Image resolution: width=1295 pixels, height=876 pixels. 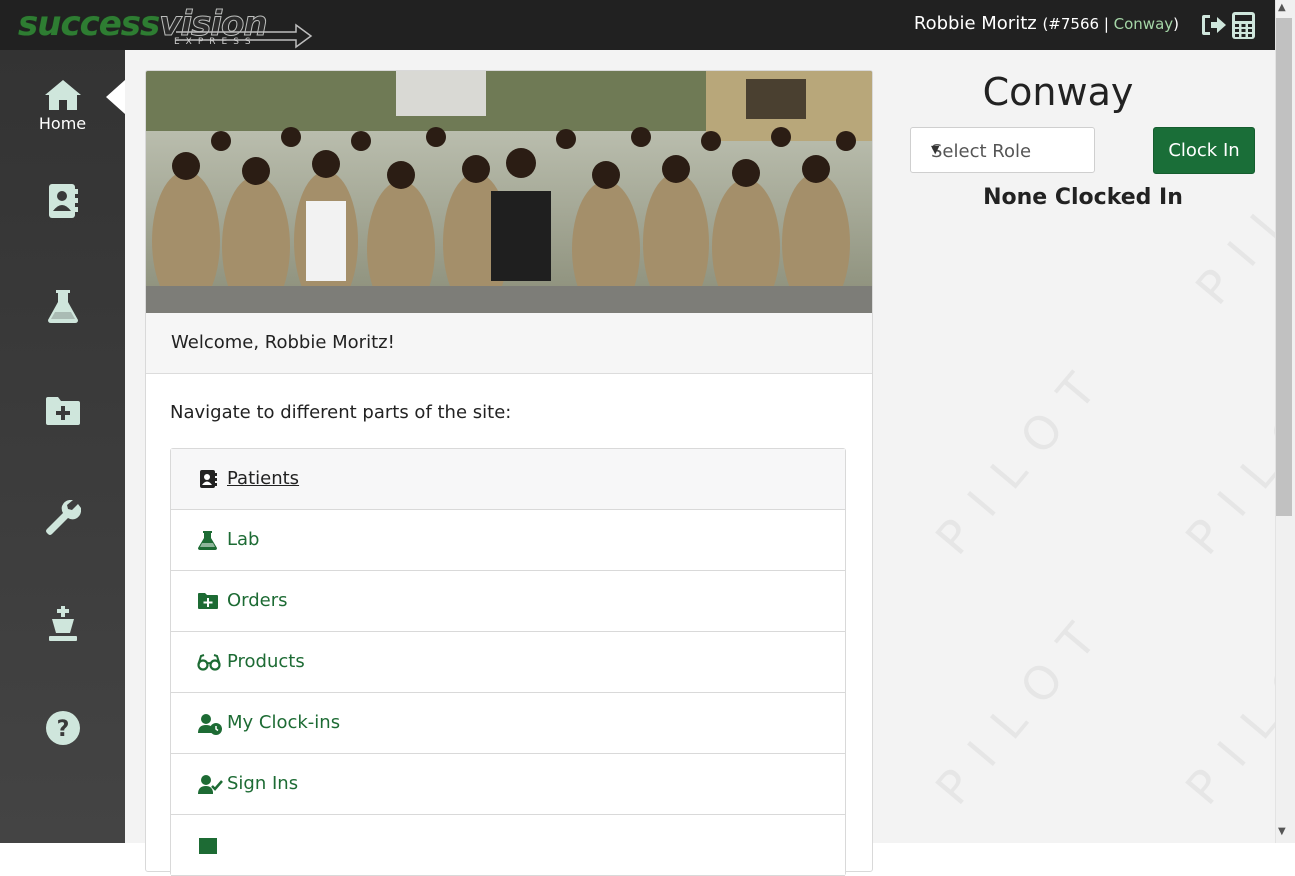 What do you see at coordinates (115, 97) in the screenshot?
I see `active-indicator` at bounding box center [115, 97].